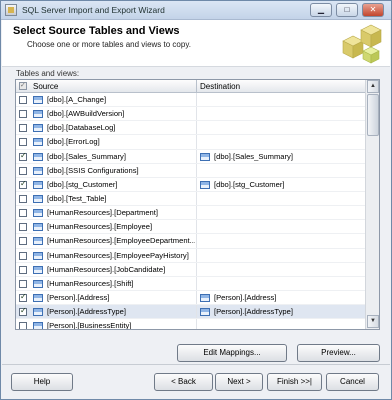 This screenshot has height=400, width=392. Describe the element at coordinates (190, 86) in the screenshot. I see `grid-header: Source Destination` at that location.